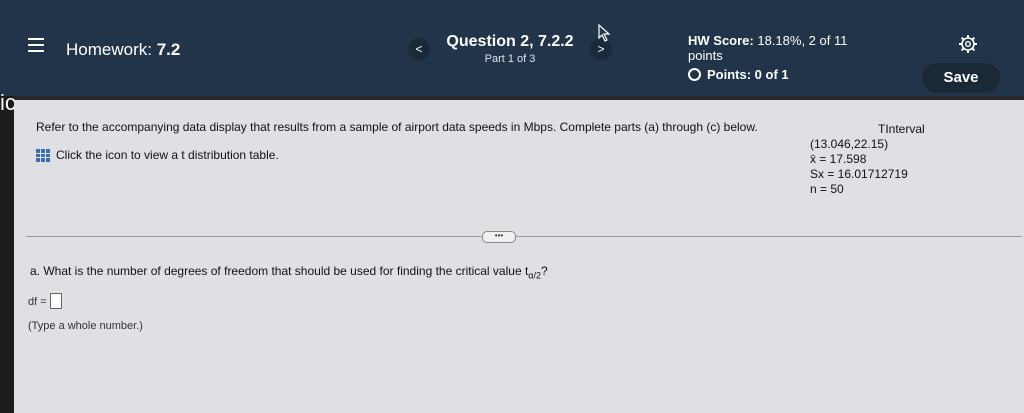  Describe the element at coordinates (109, 49) in the screenshot. I see `homework-label: Homework:` at that location.